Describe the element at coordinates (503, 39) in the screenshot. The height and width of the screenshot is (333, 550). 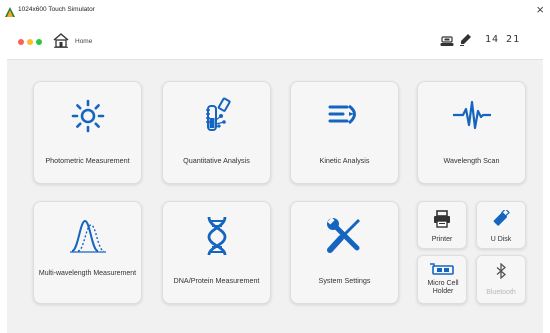
I see `clock: 14 21` at that location.